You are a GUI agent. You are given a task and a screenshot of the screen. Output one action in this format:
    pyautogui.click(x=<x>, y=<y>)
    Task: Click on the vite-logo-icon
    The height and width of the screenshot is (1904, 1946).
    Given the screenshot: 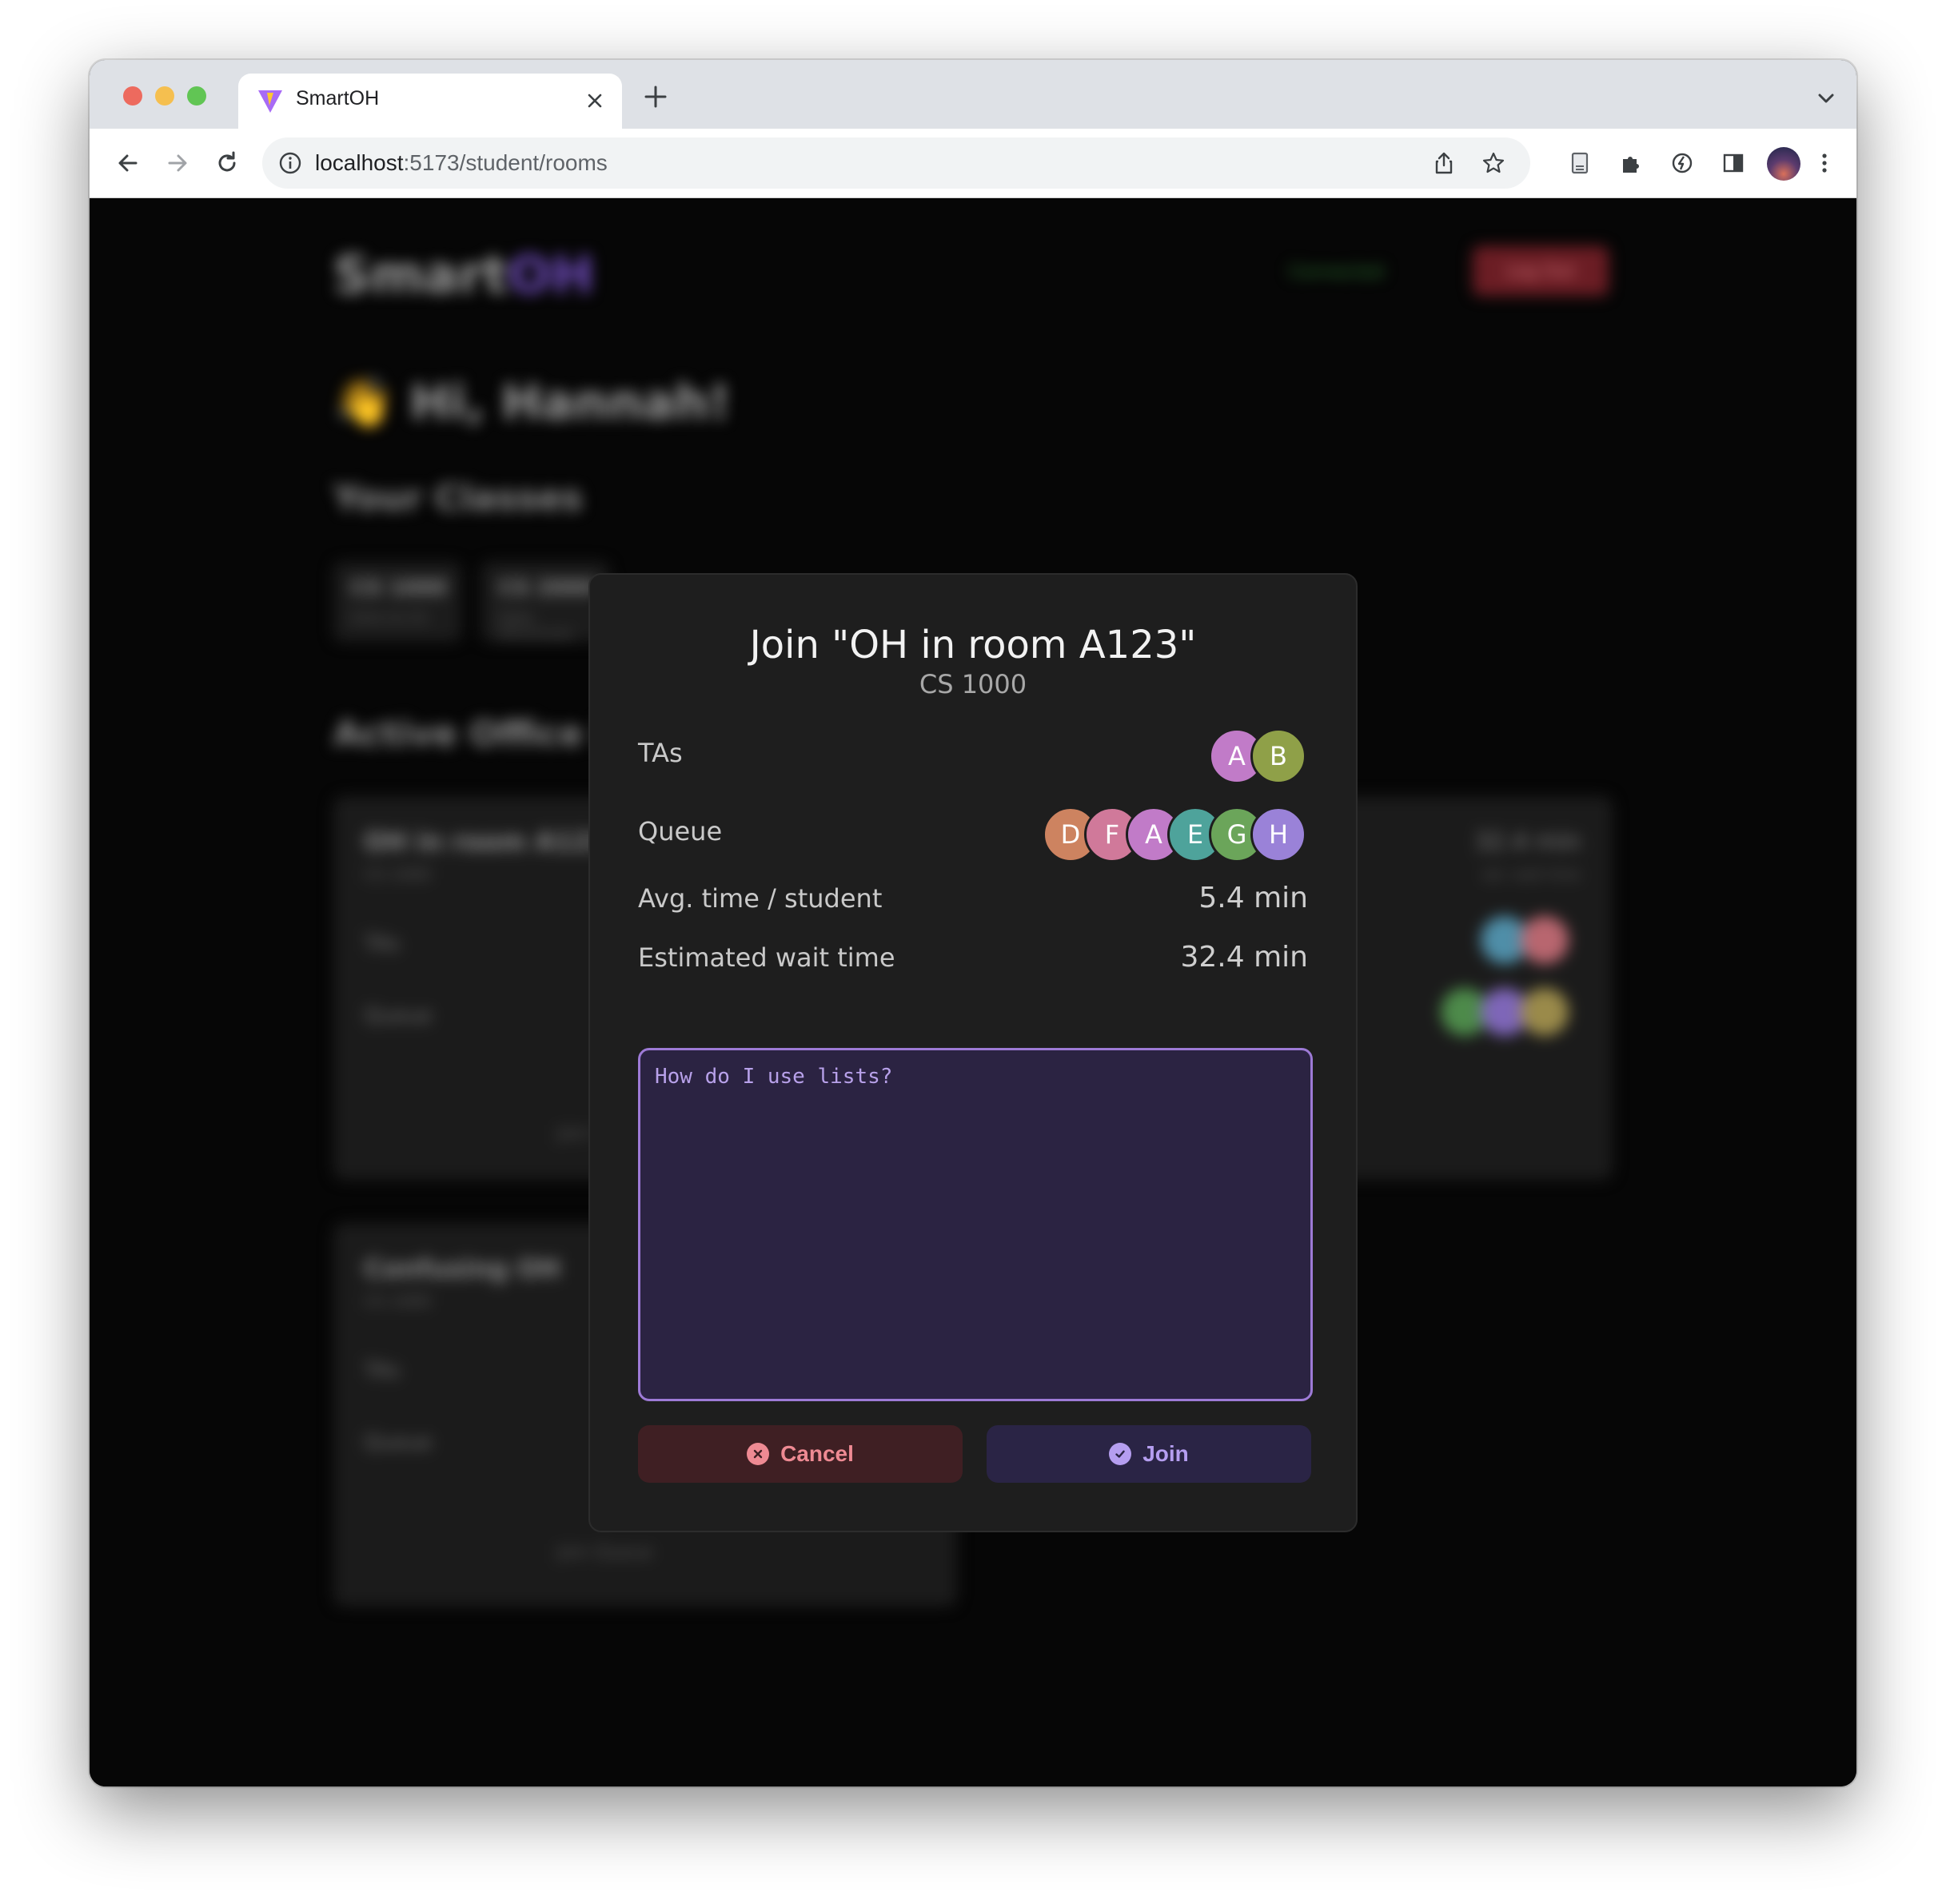 What is the action you would take?
    pyautogui.click(x=270, y=101)
    